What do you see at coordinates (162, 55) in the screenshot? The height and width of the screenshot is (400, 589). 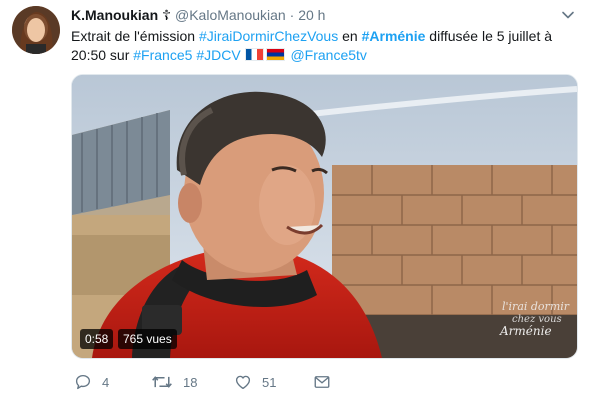 I see `hashtag-link: #France5` at bounding box center [162, 55].